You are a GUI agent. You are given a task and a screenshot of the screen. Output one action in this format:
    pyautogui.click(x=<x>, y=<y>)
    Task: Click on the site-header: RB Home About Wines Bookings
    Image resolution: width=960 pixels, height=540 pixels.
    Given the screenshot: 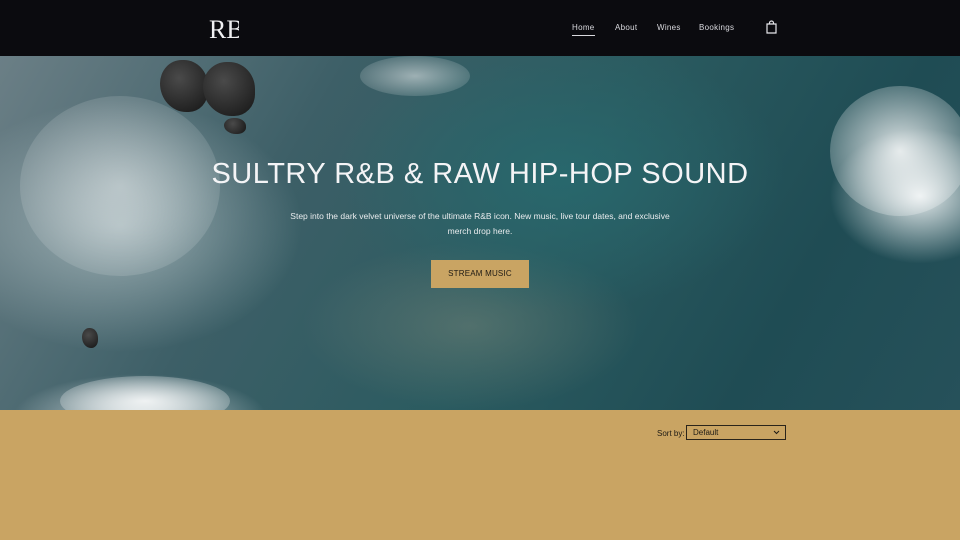 What is the action you would take?
    pyautogui.click(x=480, y=28)
    